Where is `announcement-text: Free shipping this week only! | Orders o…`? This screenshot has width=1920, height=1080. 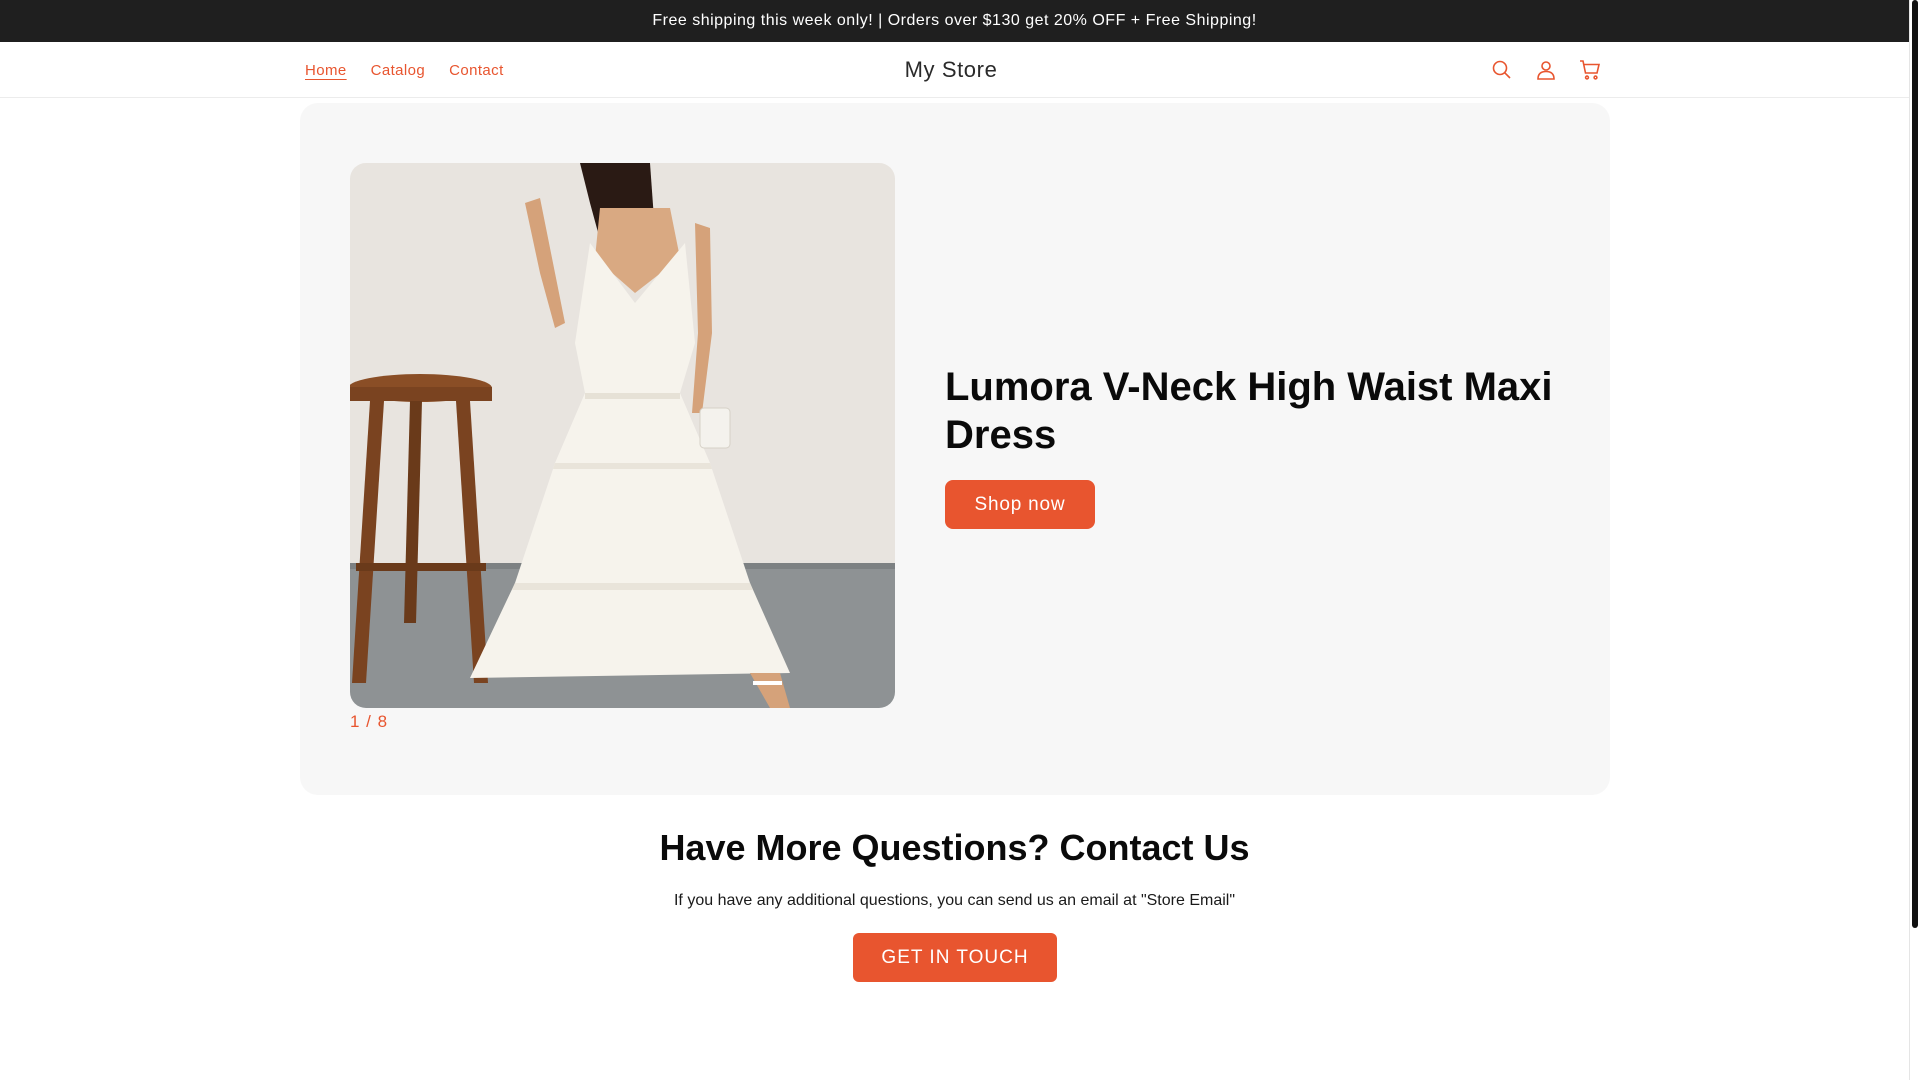 announcement-text: Free shipping this week only! | Orders o… is located at coordinates (954, 20).